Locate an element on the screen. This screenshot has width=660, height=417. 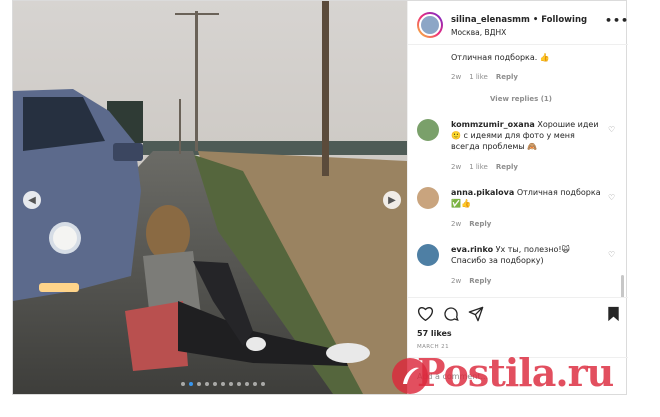
more-options-button: ••• is located at coordinates (617, 20).